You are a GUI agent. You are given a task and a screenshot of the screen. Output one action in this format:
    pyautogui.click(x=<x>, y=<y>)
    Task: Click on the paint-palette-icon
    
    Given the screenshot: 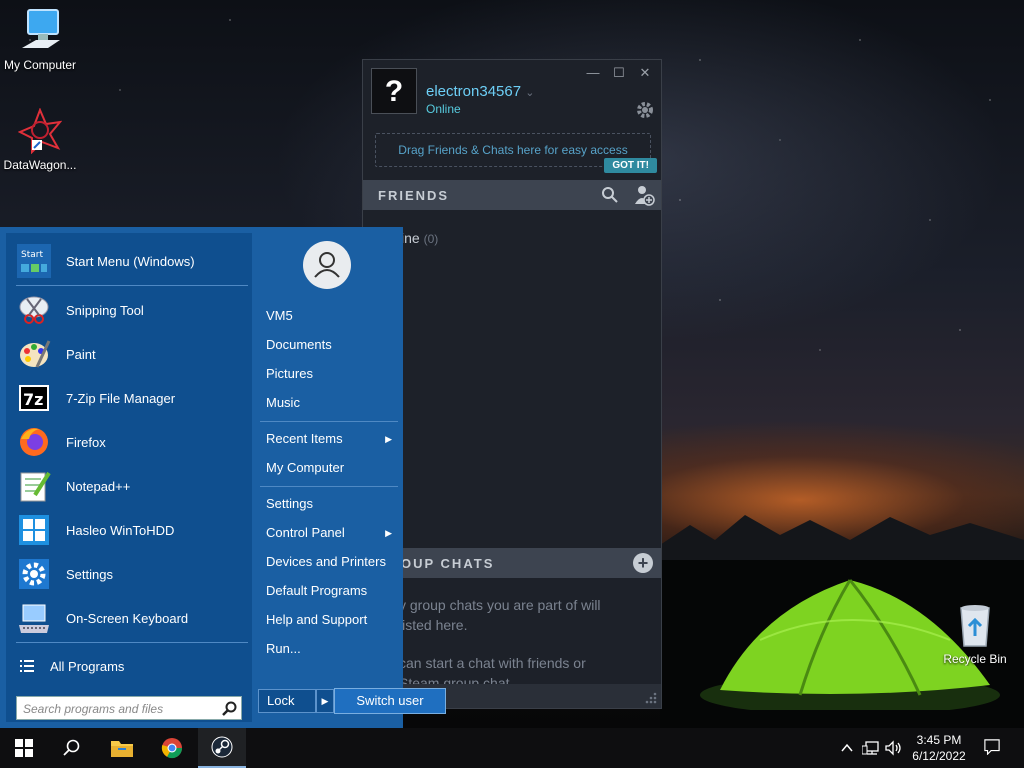 What is the action you would take?
    pyautogui.click(x=34, y=354)
    